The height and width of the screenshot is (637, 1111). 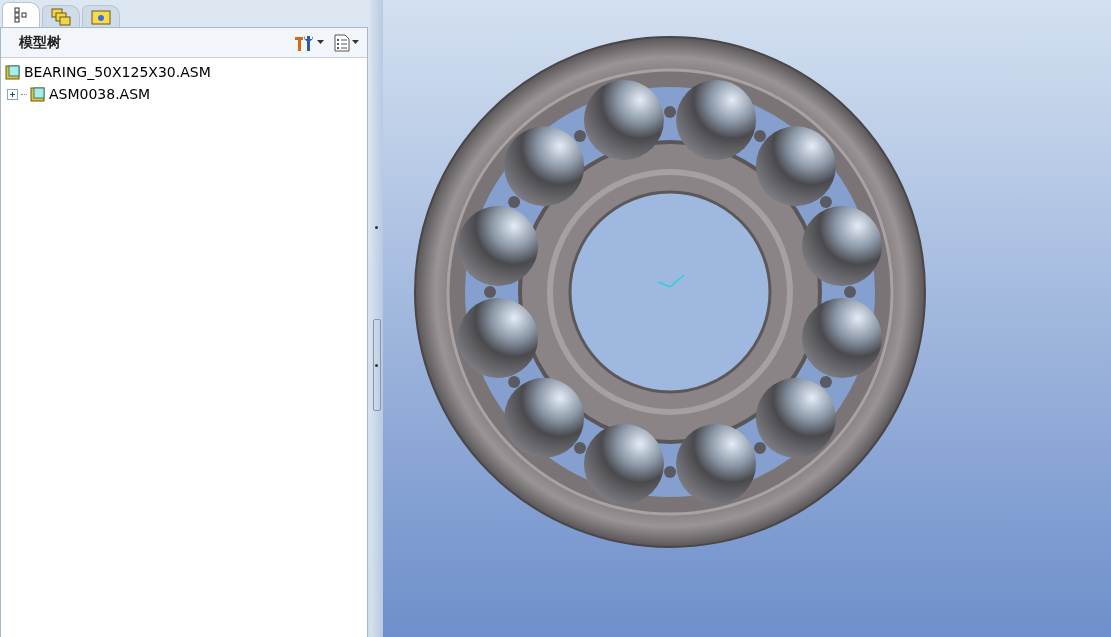 I want to click on folders-icon, so click(x=61, y=16).